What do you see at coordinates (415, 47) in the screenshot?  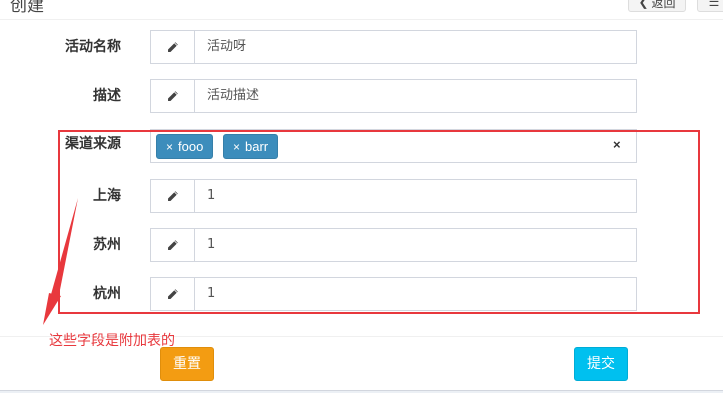 I see `name-input: 活动呀` at bounding box center [415, 47].